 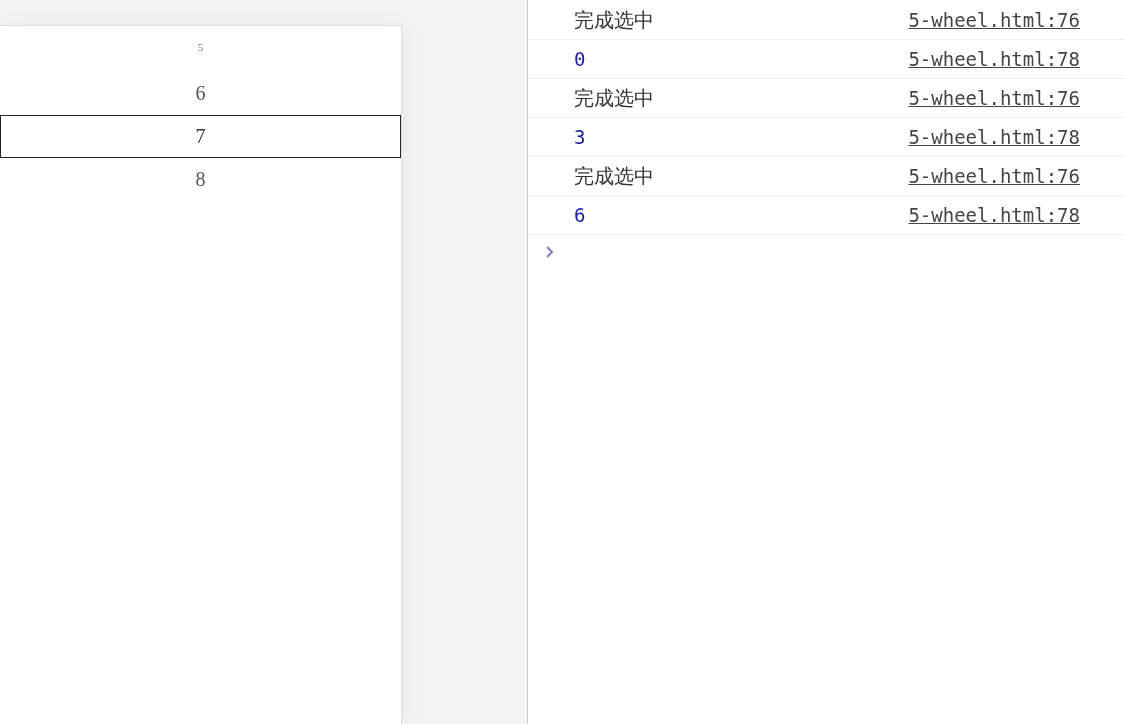 I want to click on wheel-option: 8, so click(x=200, y=179).